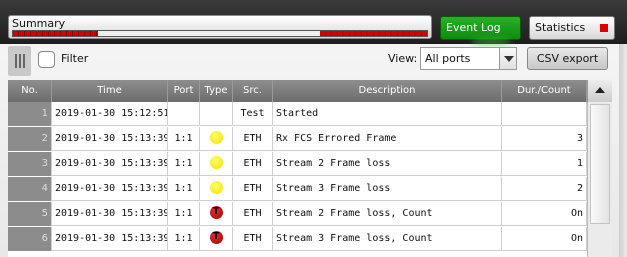 Image resolution: width=627 pixels, height=257 pixels. I want to click on column-header-no: No., so click(30, 91).